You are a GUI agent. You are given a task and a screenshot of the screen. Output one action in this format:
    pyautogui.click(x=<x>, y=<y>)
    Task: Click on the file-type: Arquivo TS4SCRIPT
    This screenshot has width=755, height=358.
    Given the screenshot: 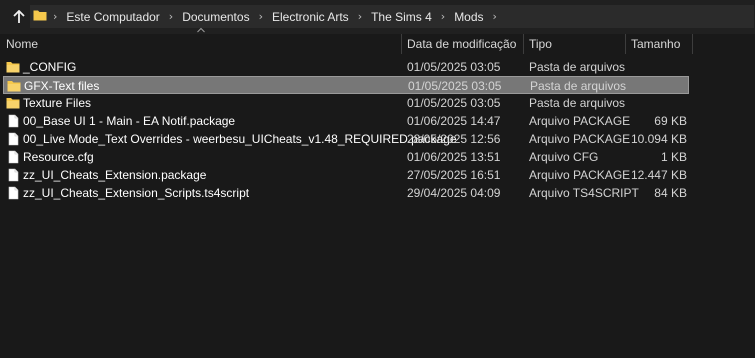 What is the action you would take?
    pyautogui.click(x=584, y=193)
    